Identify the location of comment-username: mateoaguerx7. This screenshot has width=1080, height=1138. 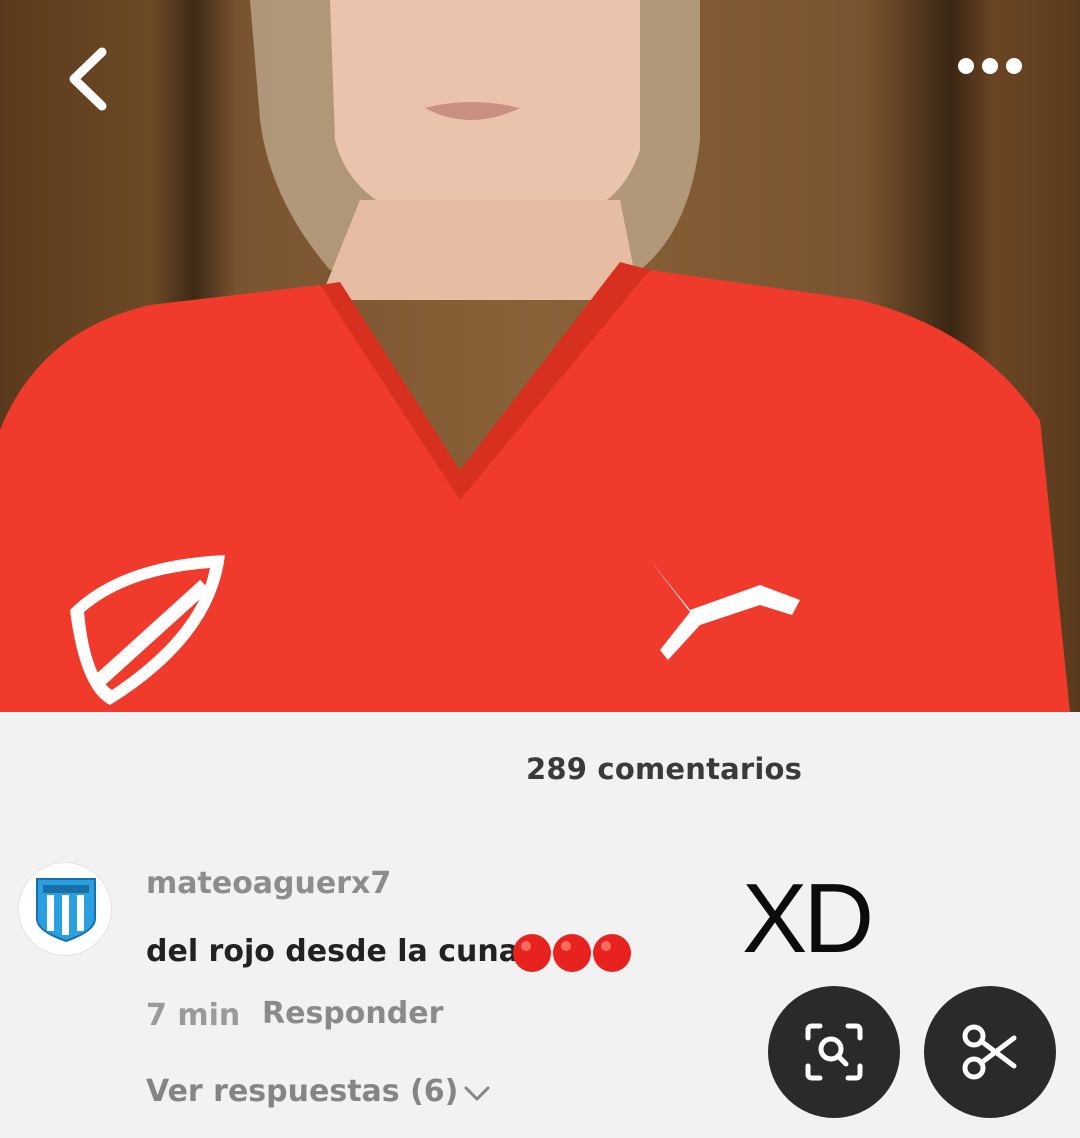
(268, 883).